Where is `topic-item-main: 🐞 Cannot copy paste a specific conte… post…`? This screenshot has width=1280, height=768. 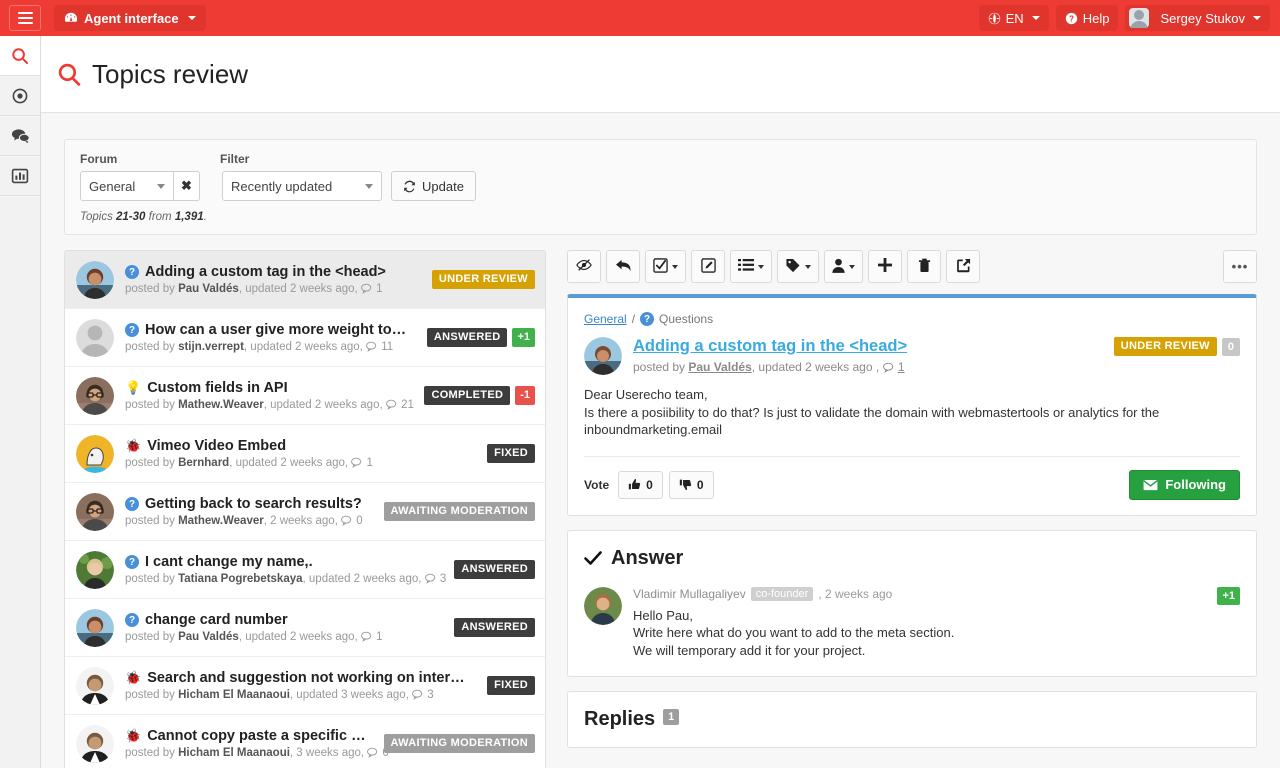
topic-item-main: 🐞 Cannot copy paste a specific conte… post… is located at coordinates (257, 743).